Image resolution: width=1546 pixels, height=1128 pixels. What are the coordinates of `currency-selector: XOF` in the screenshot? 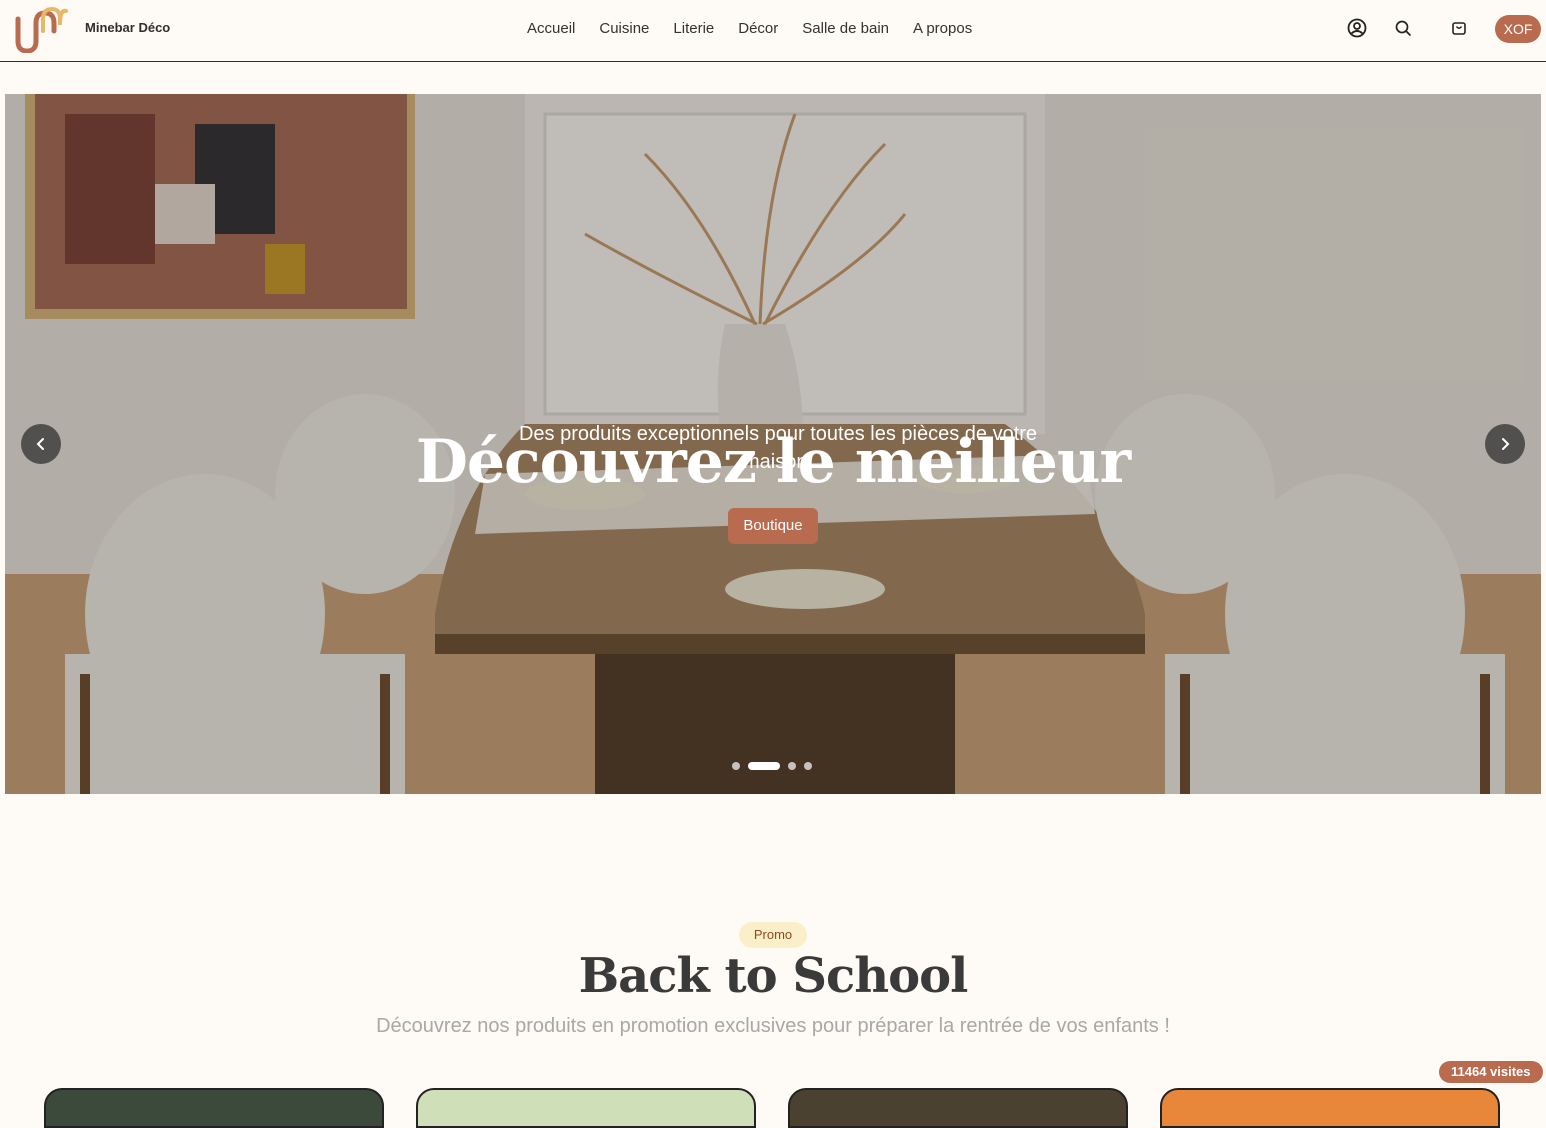 It's located at (1518, 29).